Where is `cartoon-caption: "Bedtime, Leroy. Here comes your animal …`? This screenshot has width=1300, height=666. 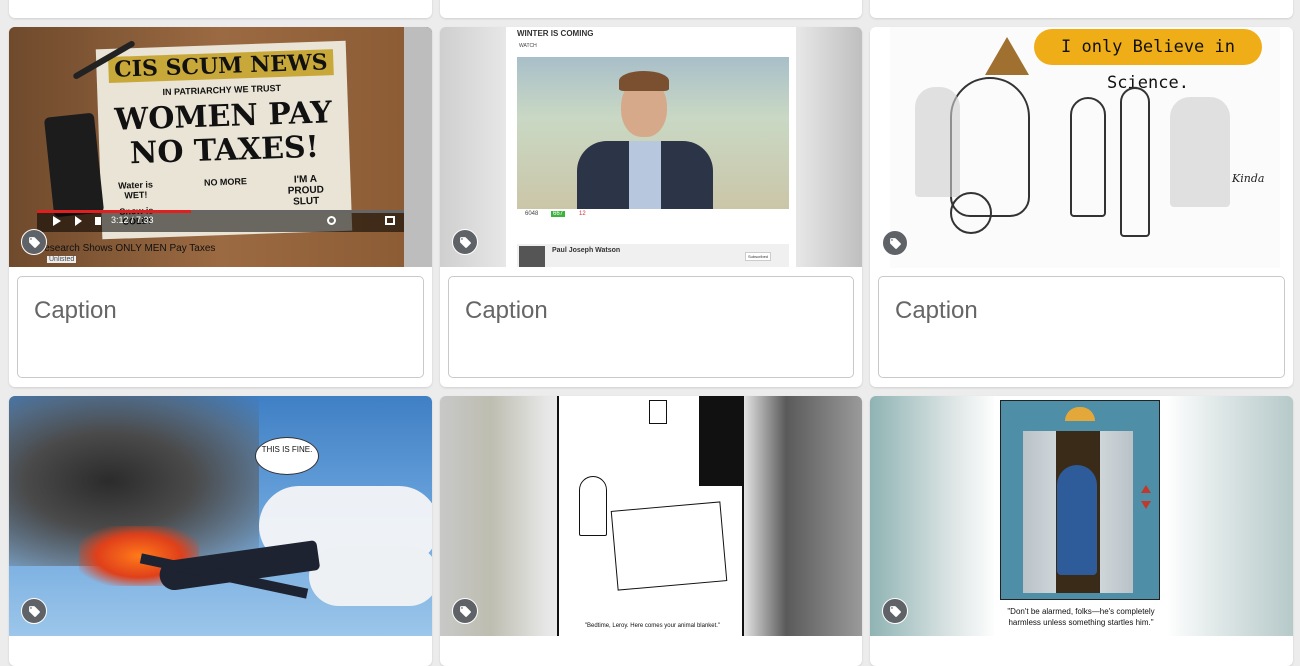 cartoon-caption: "Bedtime, Leroy. Here comes your animal … is located at coordinates (652, 626).